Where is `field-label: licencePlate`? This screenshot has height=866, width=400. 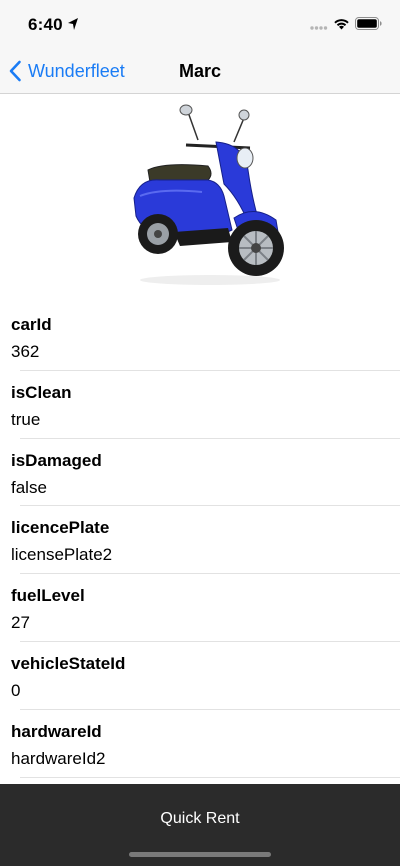
field-label: licencePlate is located at coordinates (60, 528).